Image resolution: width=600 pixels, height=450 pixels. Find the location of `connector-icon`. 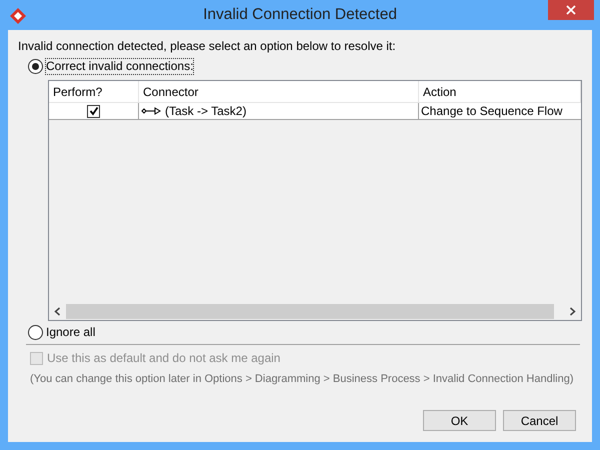

connector-icon is located at coordinates (151, 111).